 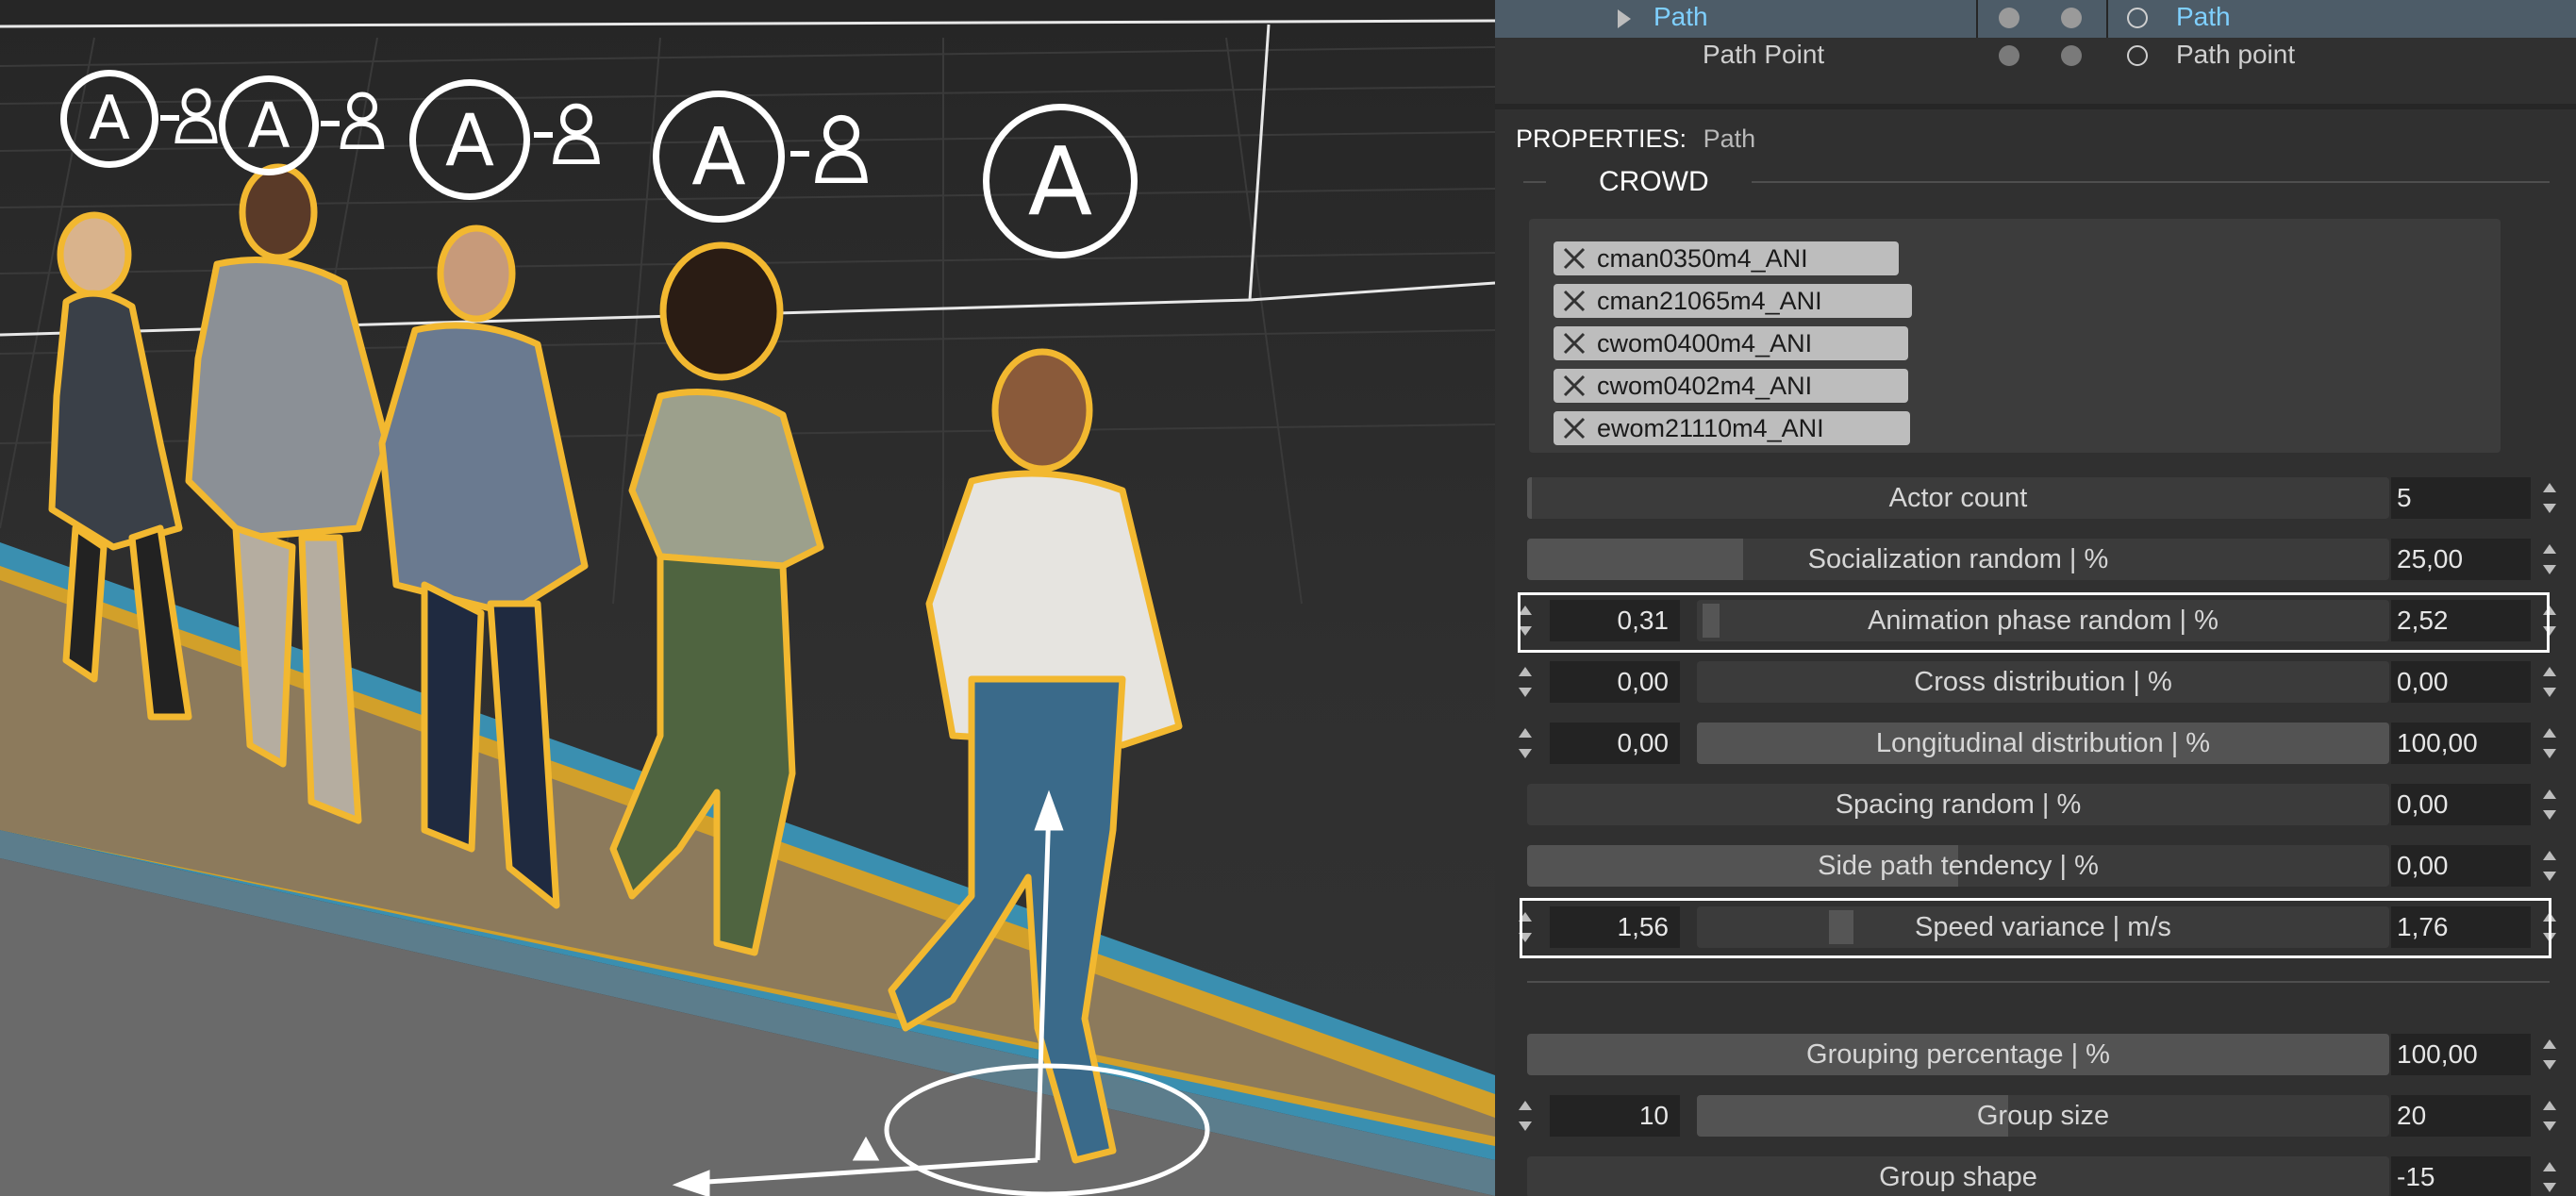 I want to click on param-value: 25,00, so click(x=2461, y=559).